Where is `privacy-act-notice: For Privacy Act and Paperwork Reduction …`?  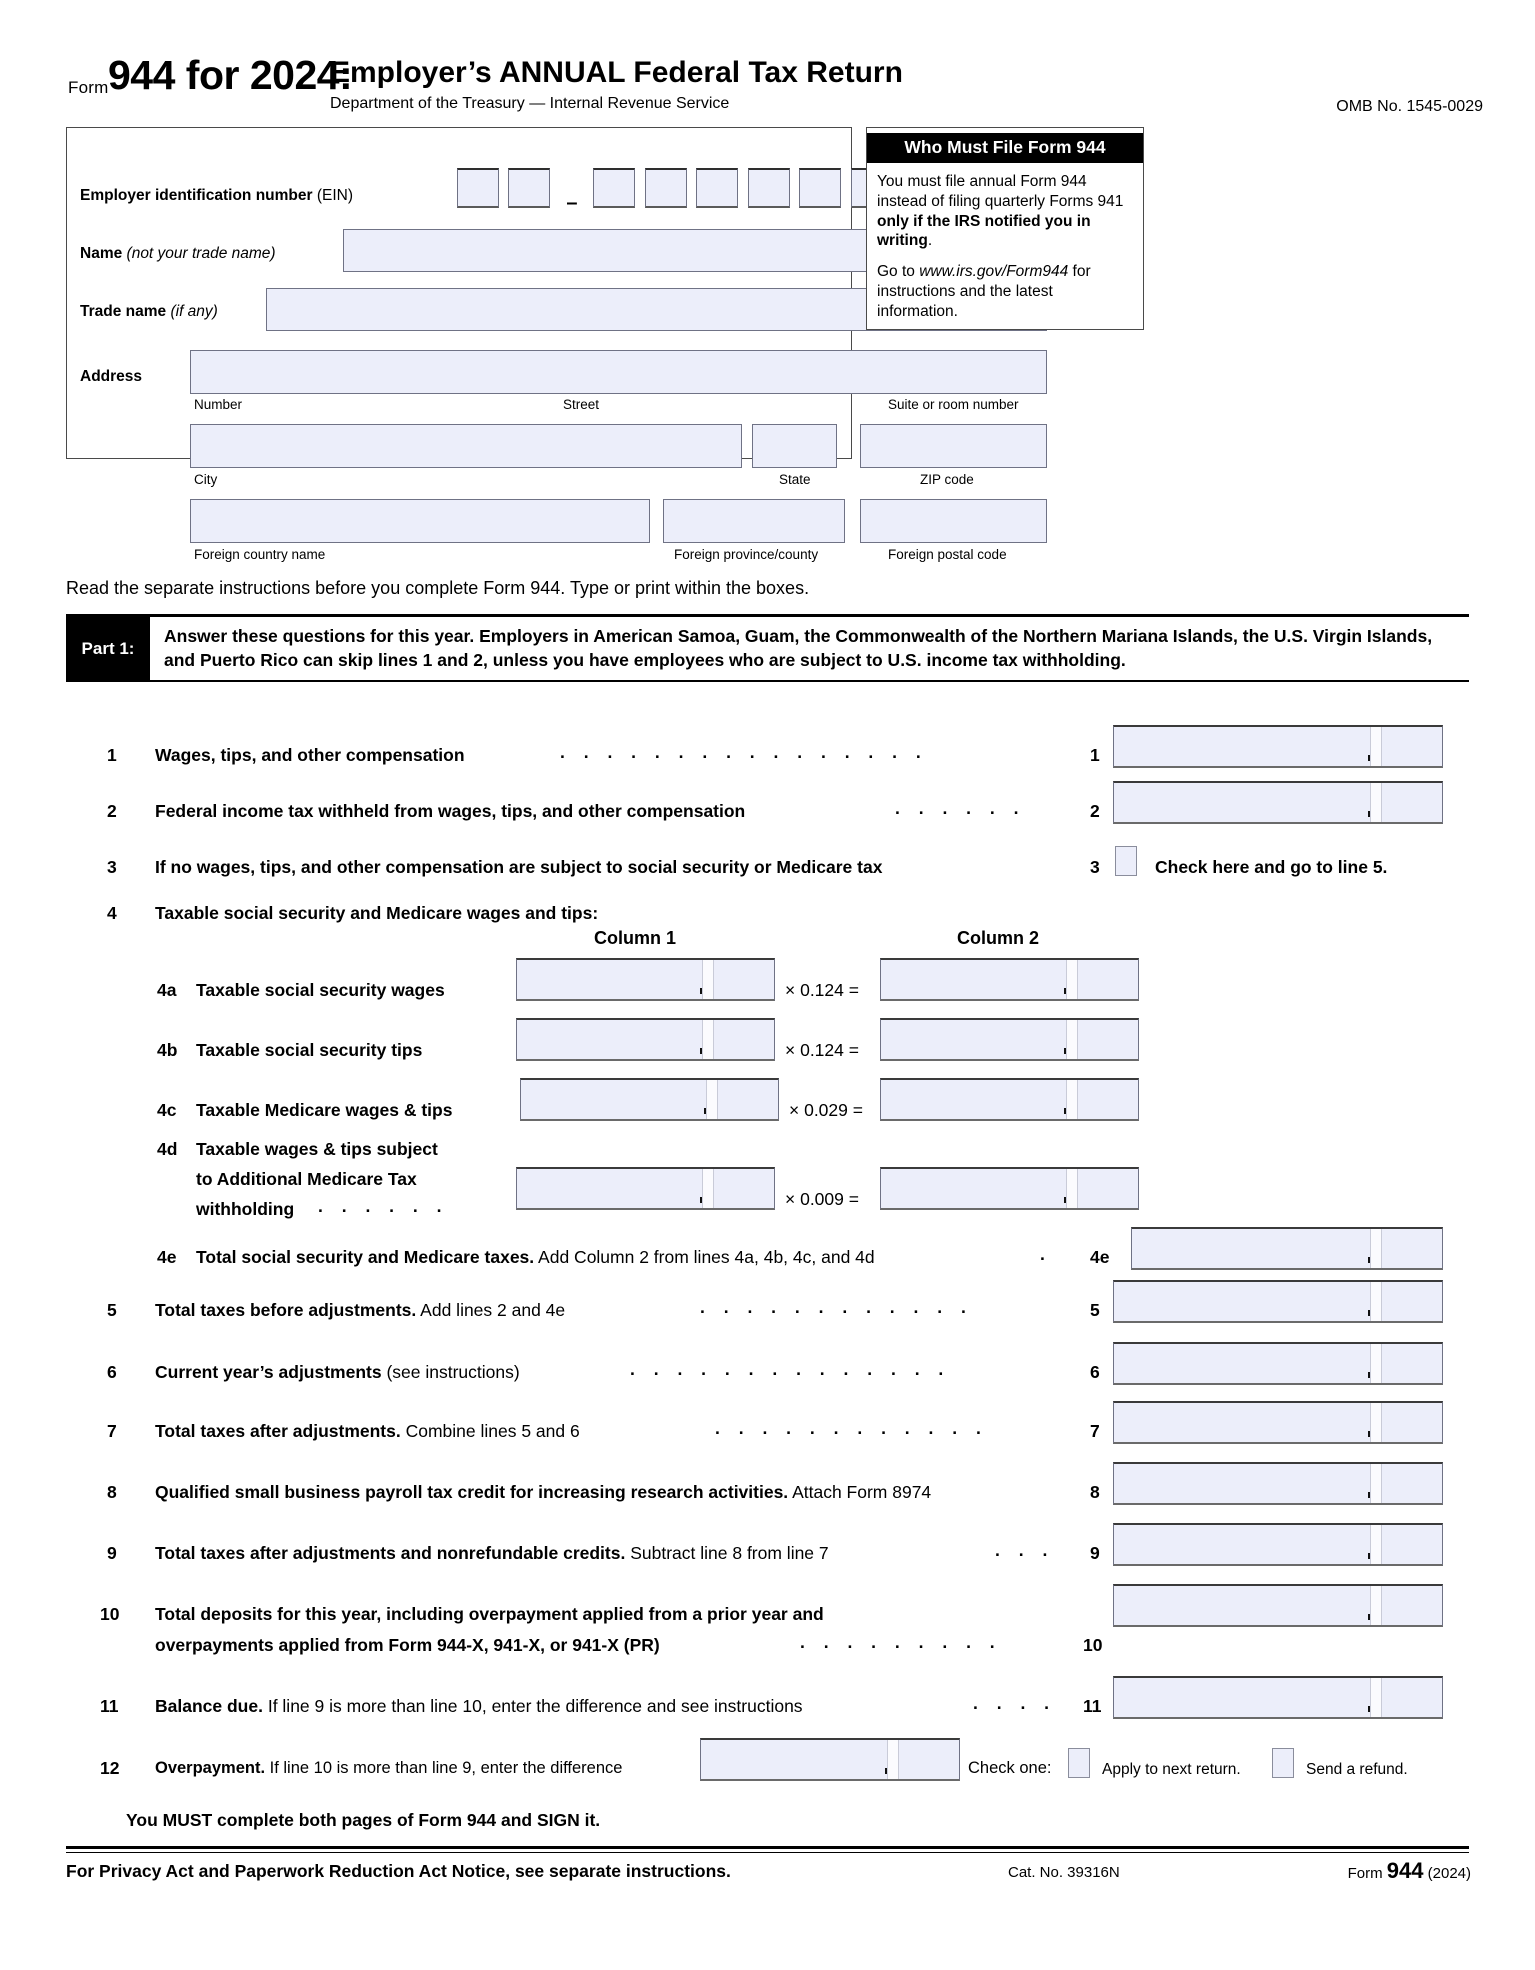
privacy-act-notice: For Privacy Act and Paperwork Reduction … is located at coordinates (398, 1871).